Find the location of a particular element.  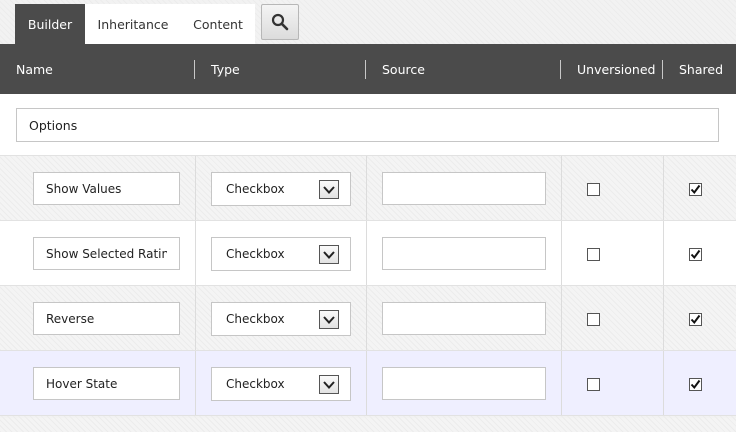

tab-content: Content is located at coordinates (218, 24).